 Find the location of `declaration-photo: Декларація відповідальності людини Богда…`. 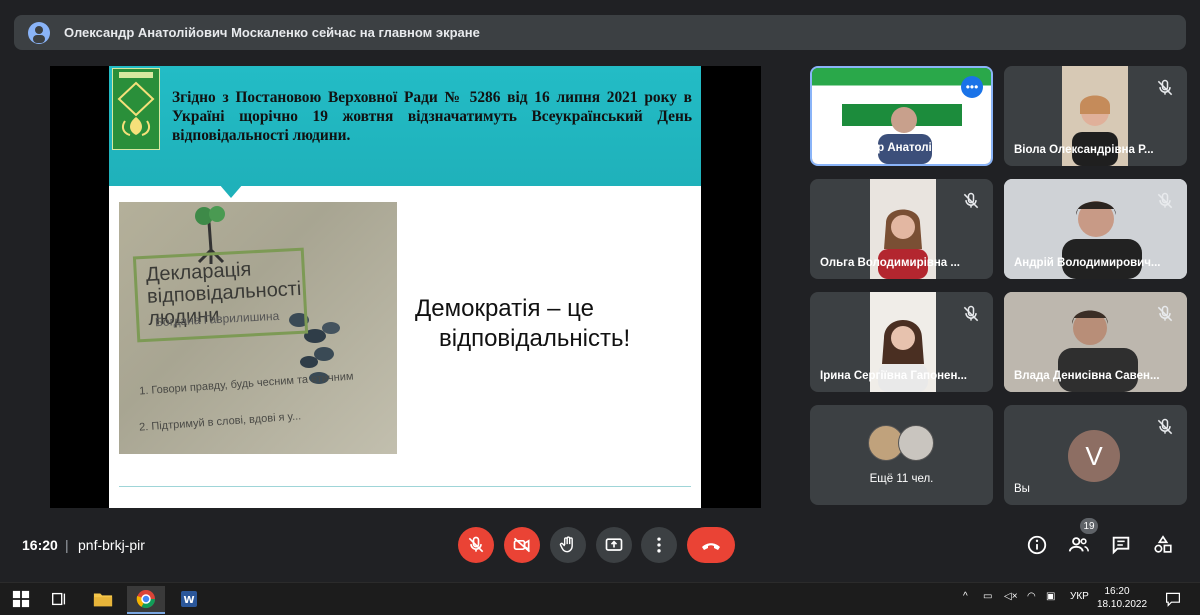

declaration-photo: Декларація відповідальності людини Богда… is located at coordinates (258, 328).